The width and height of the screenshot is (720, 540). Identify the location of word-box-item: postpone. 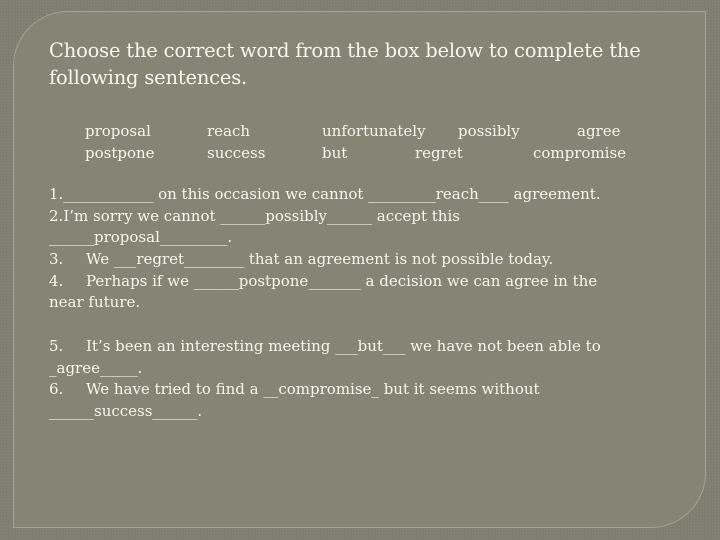
(120, 153).